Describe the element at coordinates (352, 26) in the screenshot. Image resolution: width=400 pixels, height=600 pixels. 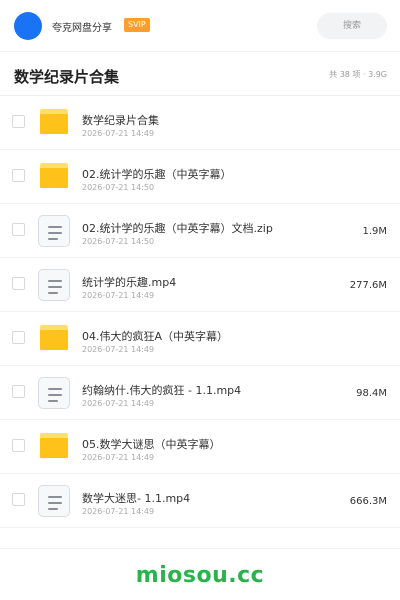
I see `search-input: 搜索` at that location.